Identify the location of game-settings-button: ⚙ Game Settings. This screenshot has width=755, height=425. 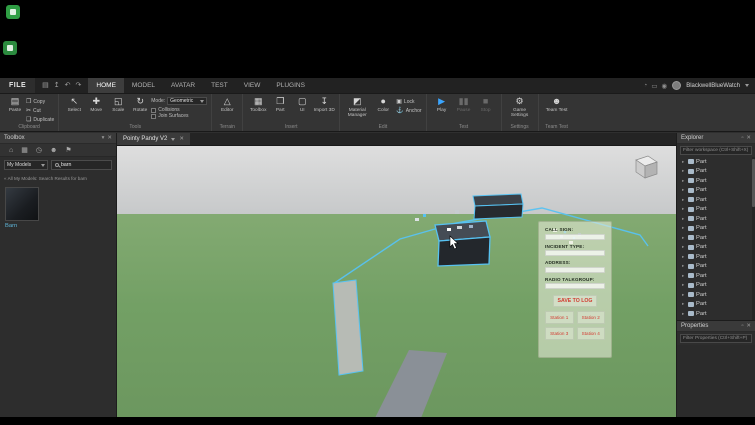
(520, 109).